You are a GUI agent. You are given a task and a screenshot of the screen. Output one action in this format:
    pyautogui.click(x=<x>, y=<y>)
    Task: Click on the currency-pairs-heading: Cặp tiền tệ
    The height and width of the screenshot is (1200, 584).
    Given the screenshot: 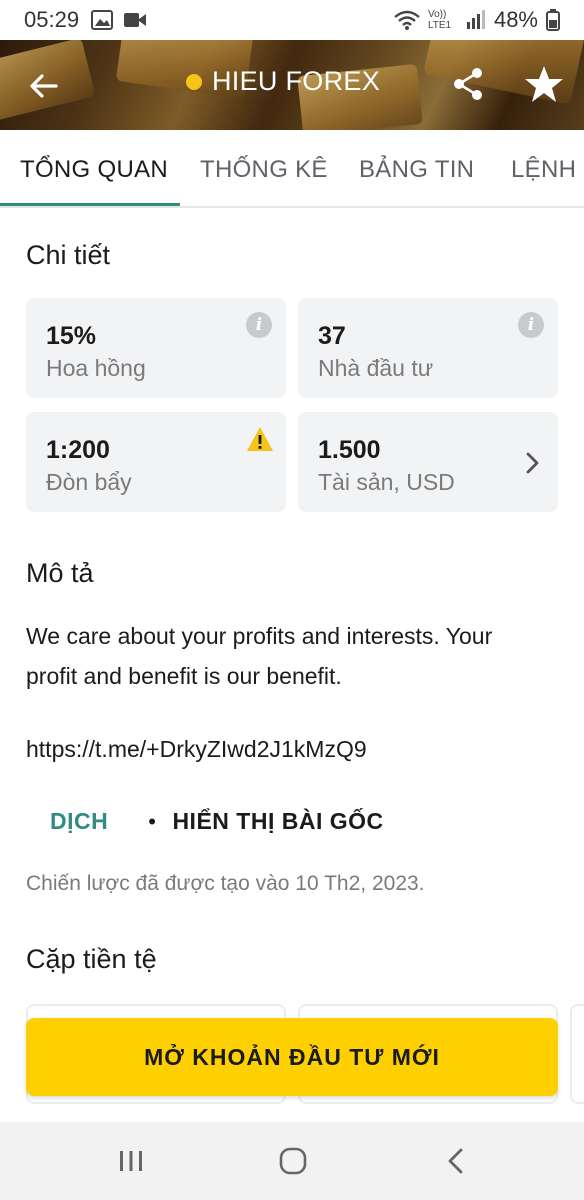 What is the action you would take?
    pyautogui.click(x=91, y=959)
    